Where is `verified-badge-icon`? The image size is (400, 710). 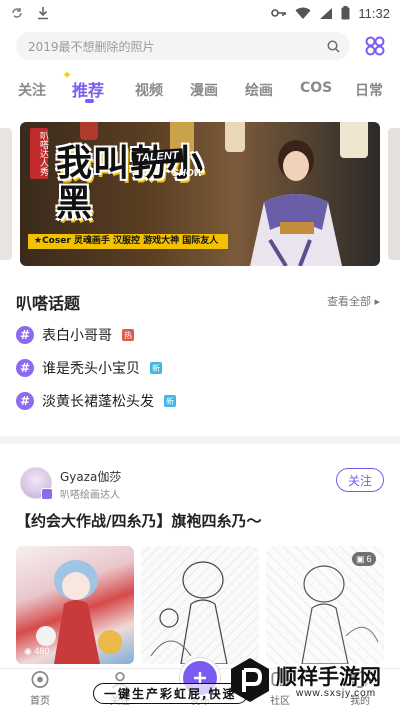 verified-badge-icon is located at coordinates (47, 494).